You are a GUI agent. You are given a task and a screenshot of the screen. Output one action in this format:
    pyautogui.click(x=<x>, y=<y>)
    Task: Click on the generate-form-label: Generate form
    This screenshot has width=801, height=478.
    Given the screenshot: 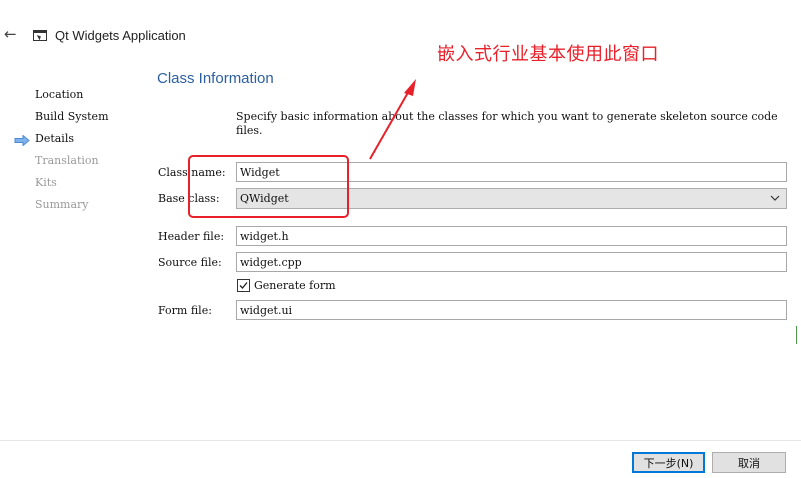 What is the action you would take?
    pyautogui.click(x=295, y=285)
    